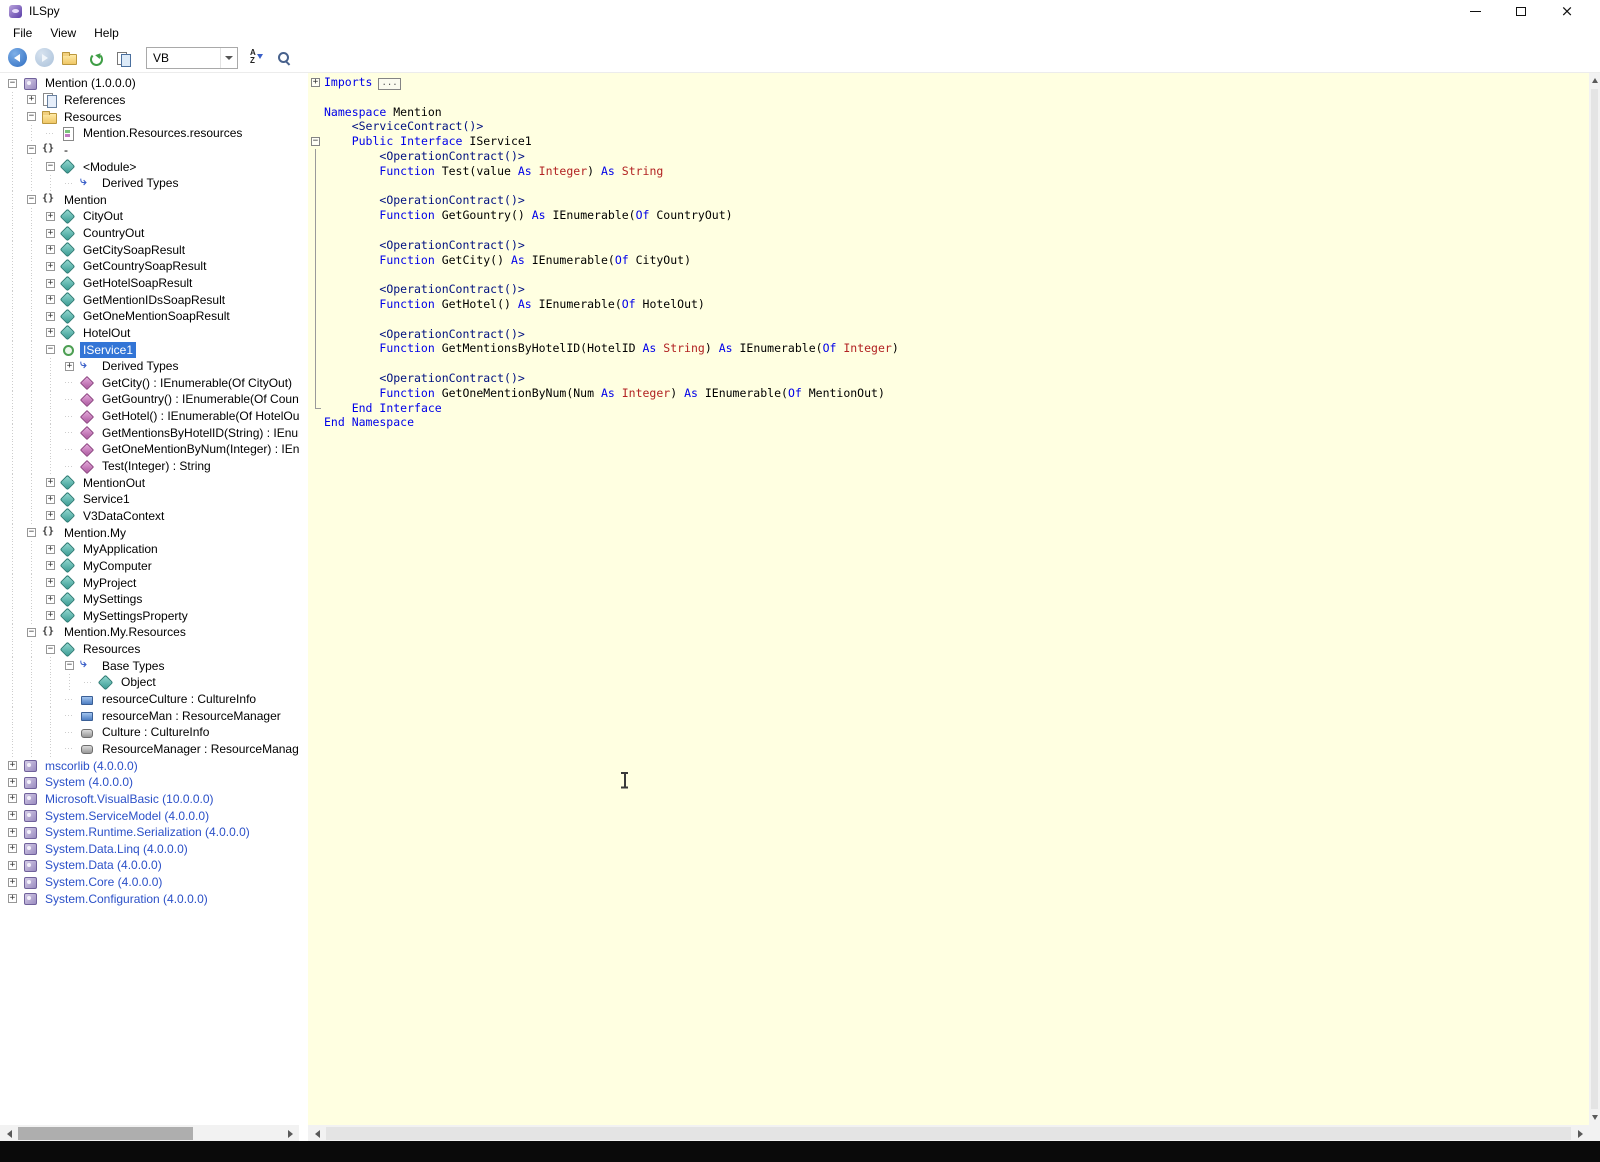 Image resolution: width=1600 pixels, height=1162 pixels. What do you see at coordinates (71, 58) in the screenshot?
I see `open-button` at bounding box center [71, 58].